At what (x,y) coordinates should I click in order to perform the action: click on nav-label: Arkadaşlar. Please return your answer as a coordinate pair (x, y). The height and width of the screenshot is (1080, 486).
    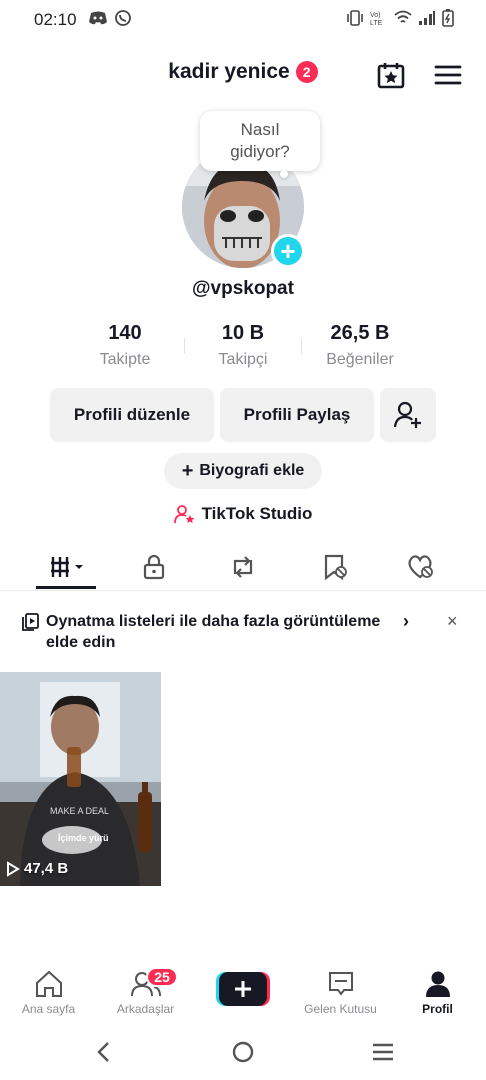
    Looking at the image, I should click on (145, 1009).